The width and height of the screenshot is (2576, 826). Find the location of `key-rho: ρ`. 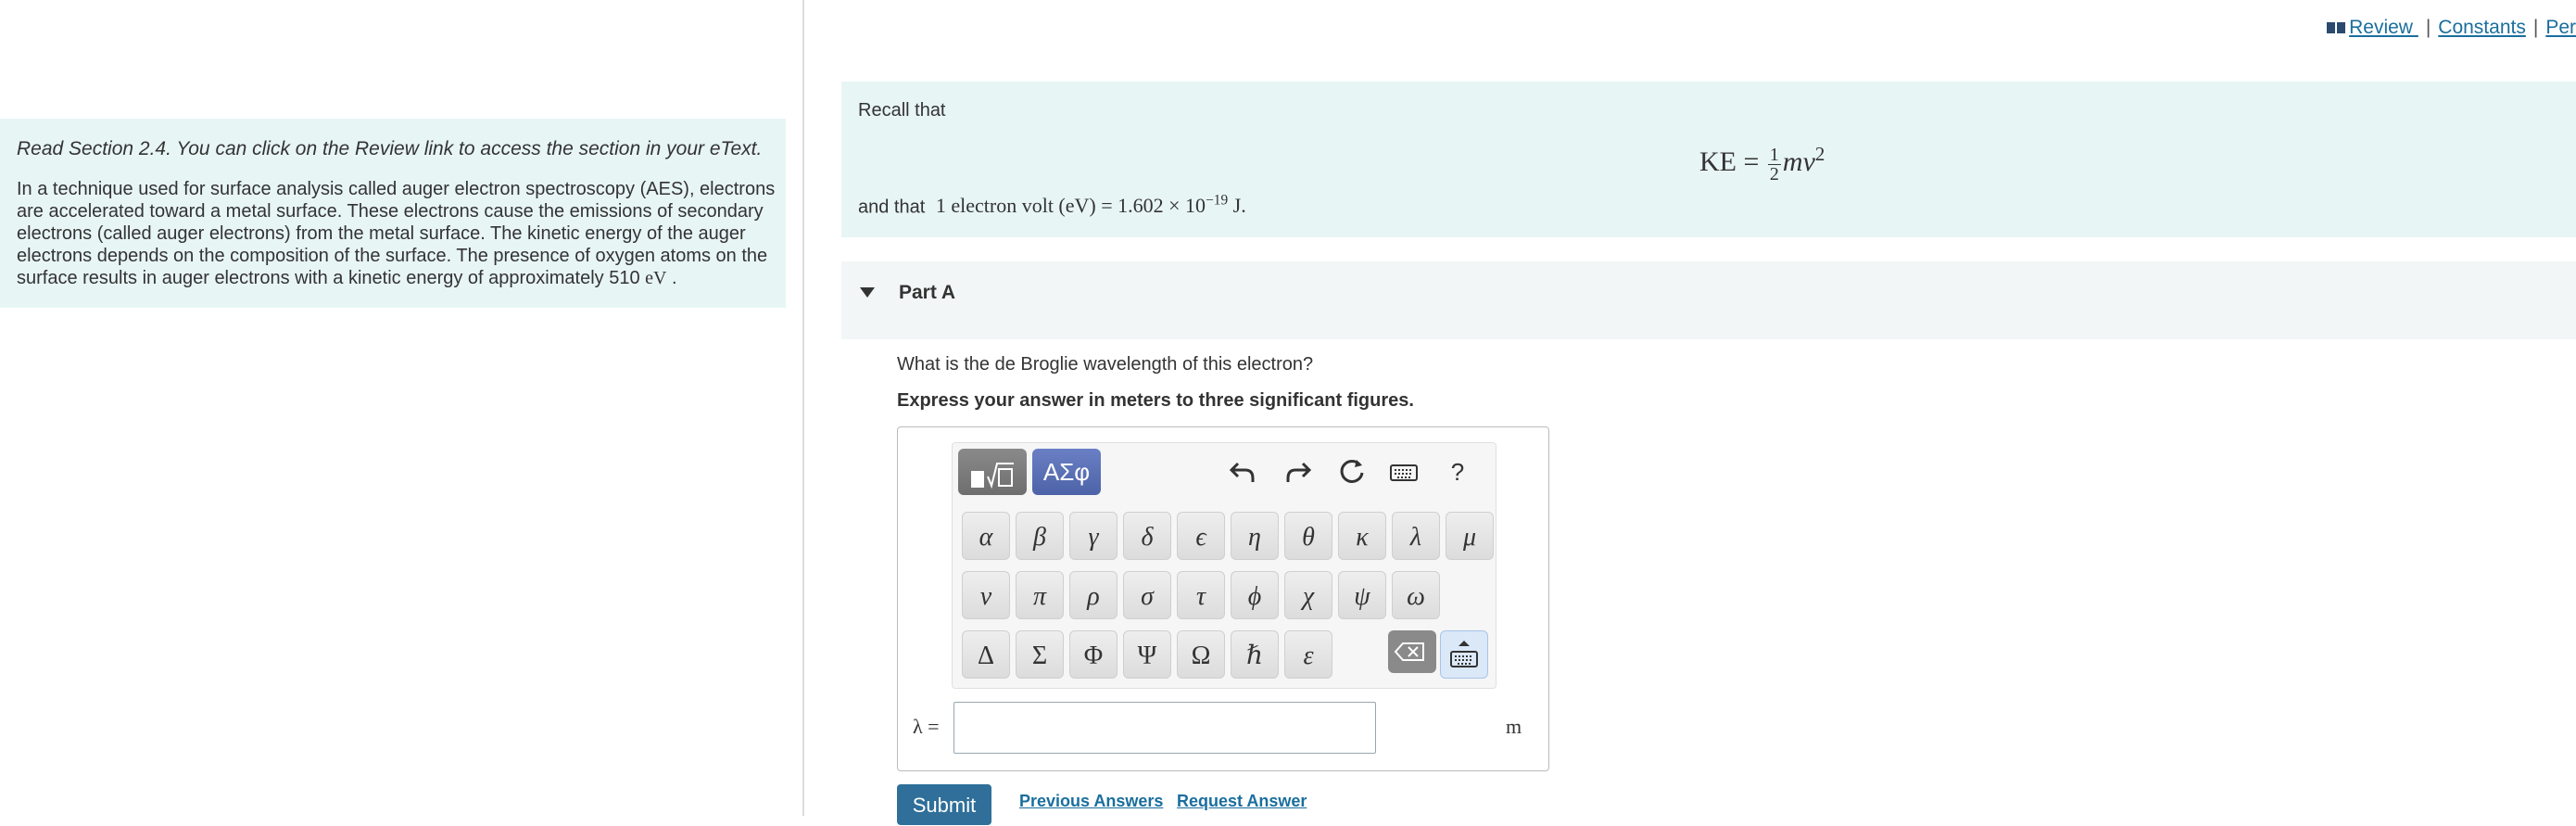

key-rho: ρ is located at coordinates (1093, 595).